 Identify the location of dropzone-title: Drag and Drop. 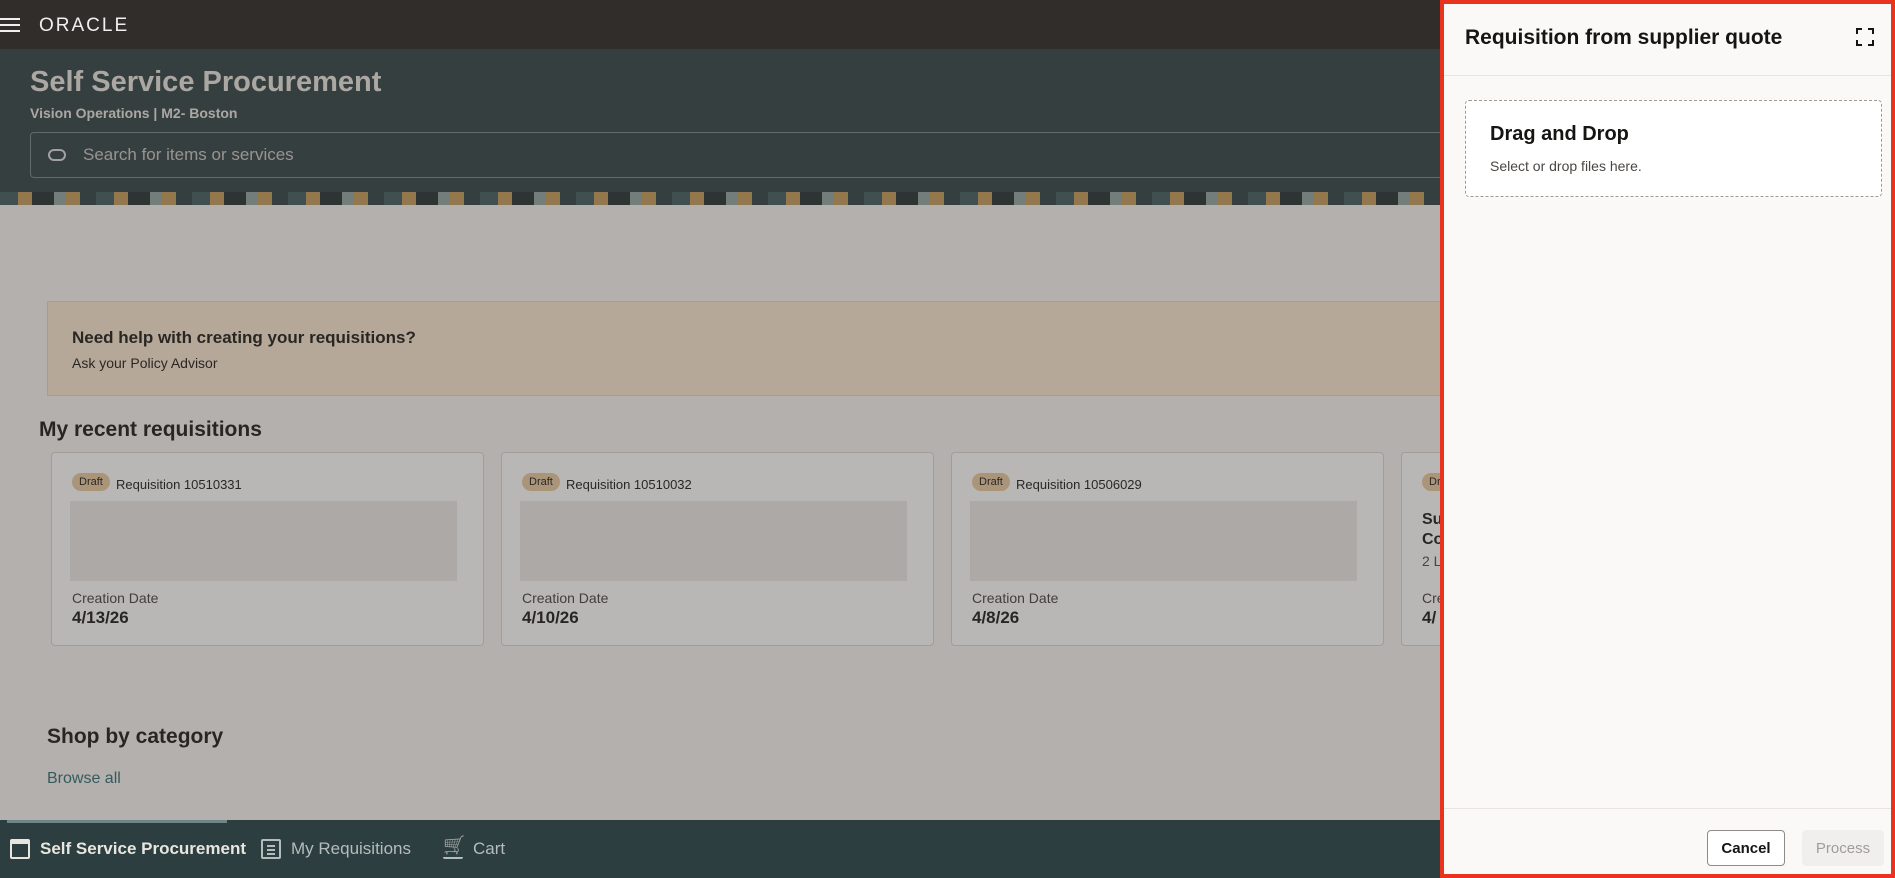
(1559, 134).